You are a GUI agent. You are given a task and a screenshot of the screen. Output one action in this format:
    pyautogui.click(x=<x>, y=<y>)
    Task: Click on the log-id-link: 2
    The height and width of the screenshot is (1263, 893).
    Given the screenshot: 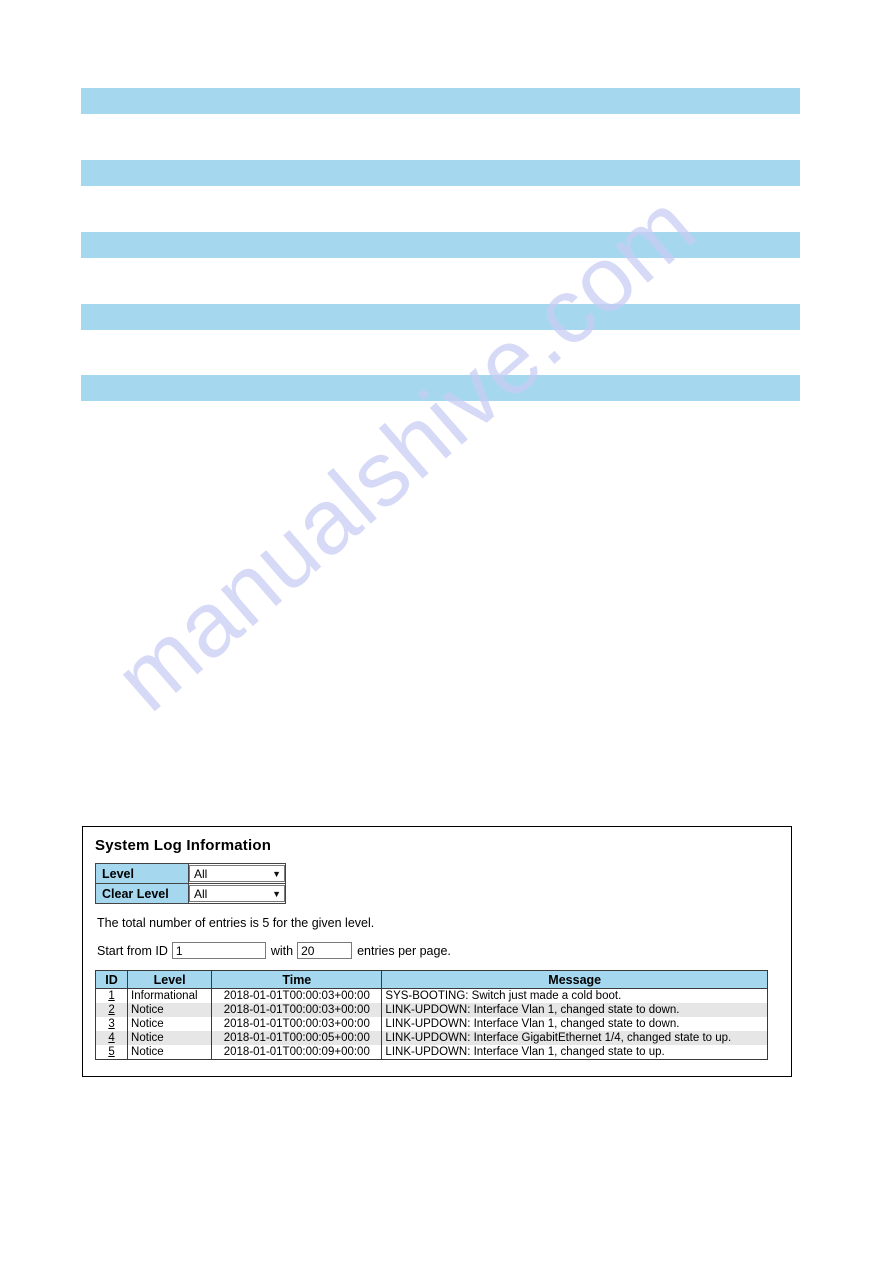 What is the action you would take?
    pyautogui.click(x=111, y=1010)
    